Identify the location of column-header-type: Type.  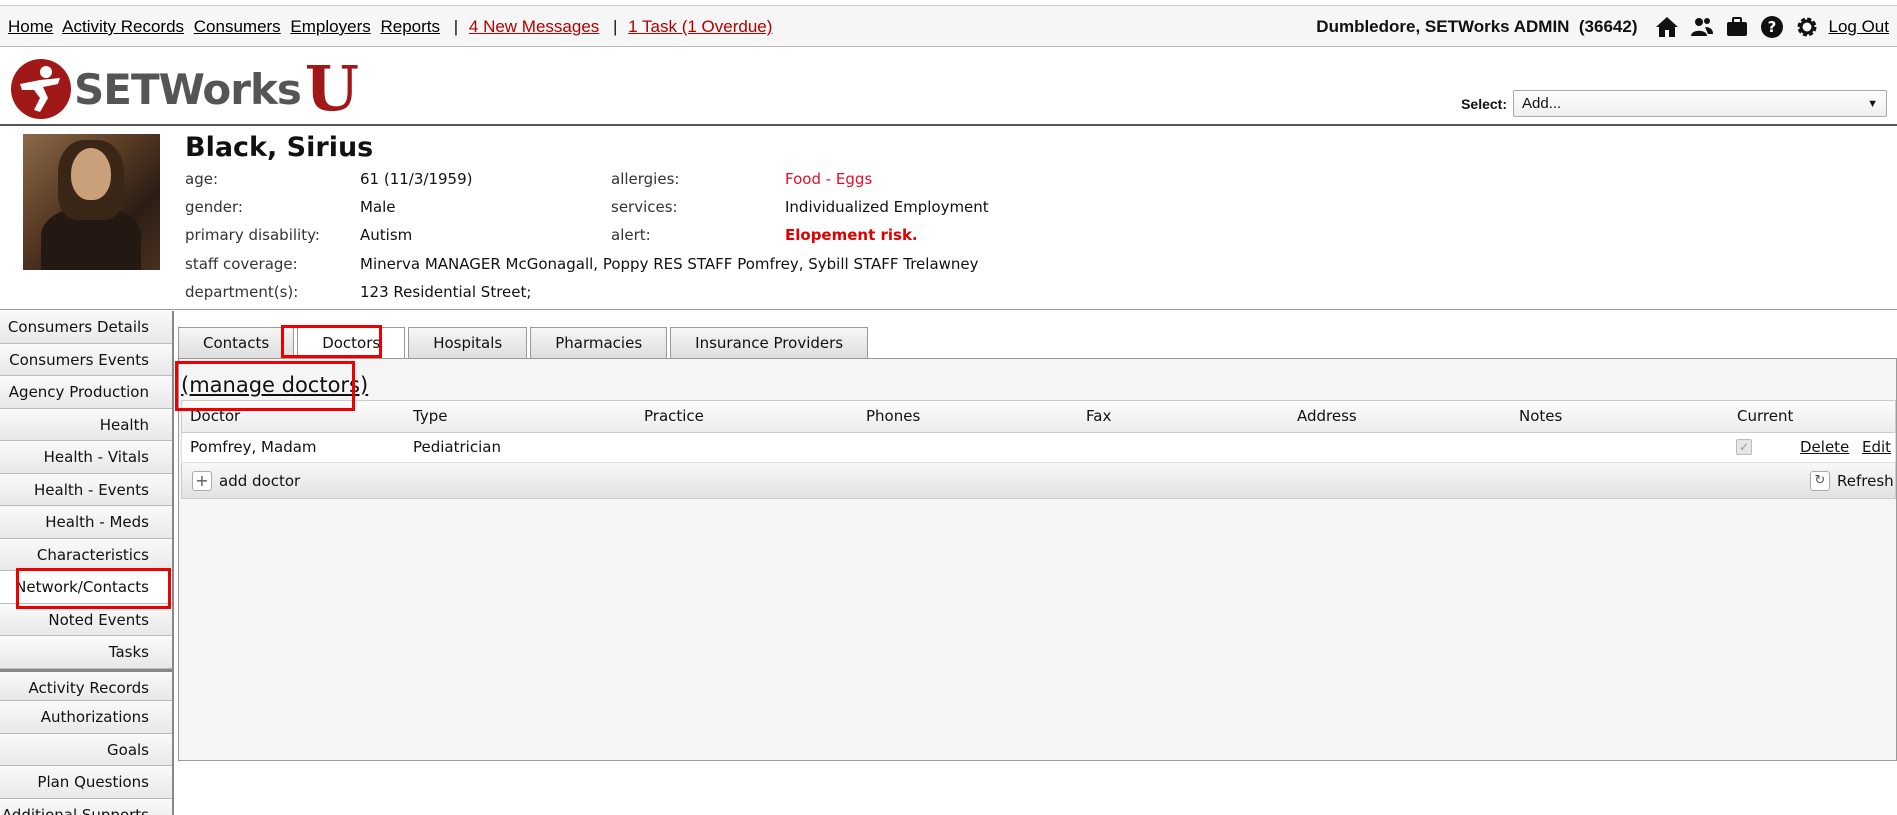
(430, 416).